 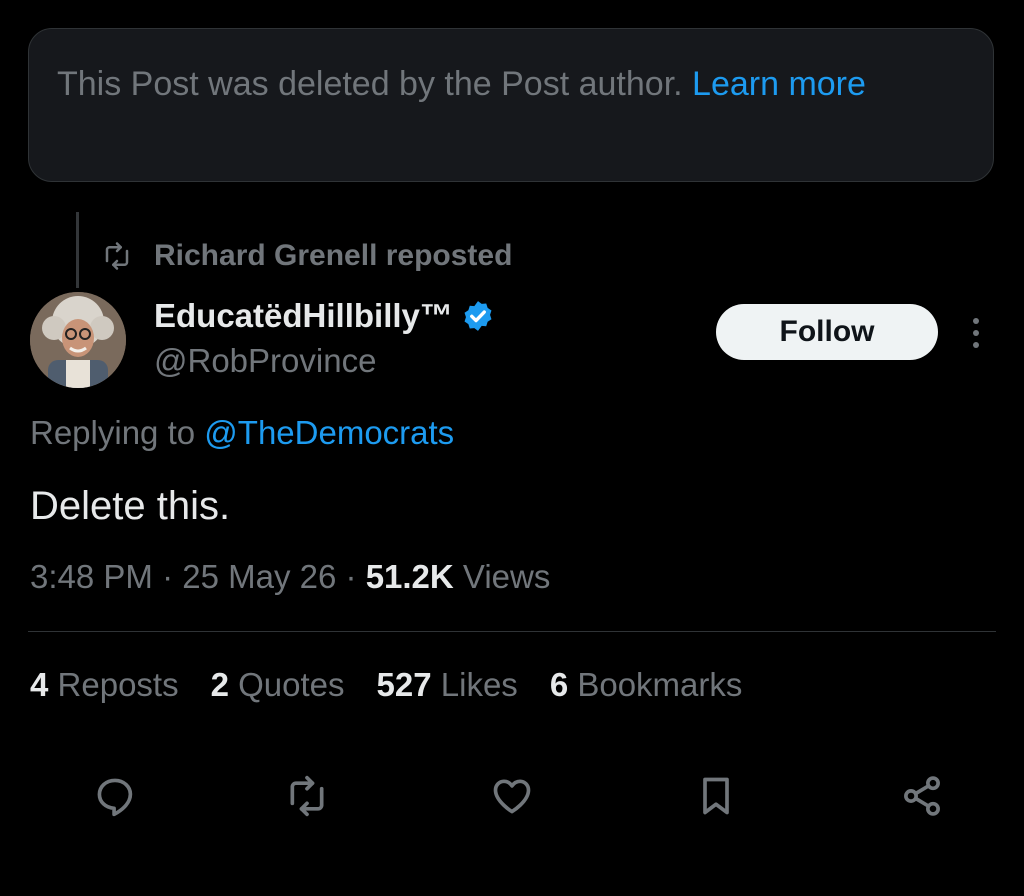 I want to click on quotes-stat: 2 Quotes, so click(x=278, y=685).